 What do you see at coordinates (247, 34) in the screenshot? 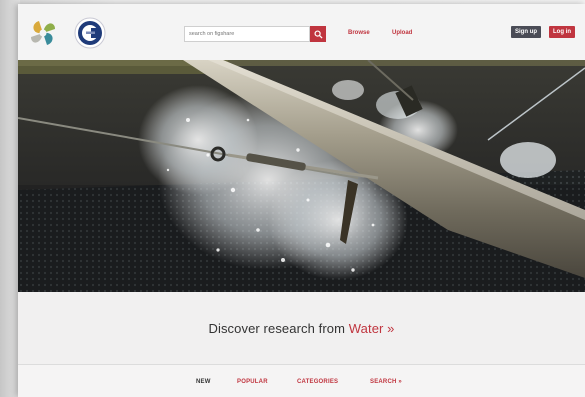
I see `search-input` at bounding box center [247, 34].